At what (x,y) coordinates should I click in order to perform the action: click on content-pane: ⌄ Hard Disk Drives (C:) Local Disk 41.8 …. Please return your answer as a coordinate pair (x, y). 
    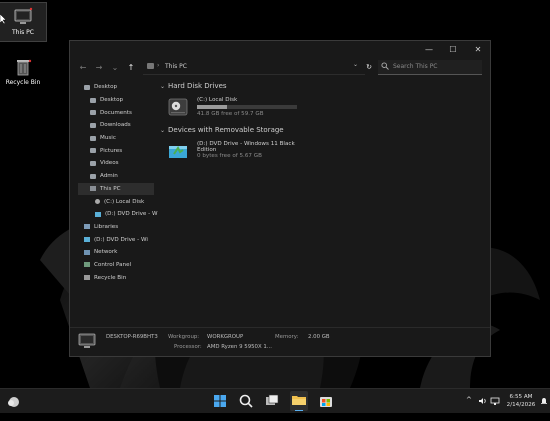
    Looking at the image, I should click on (322, 120).